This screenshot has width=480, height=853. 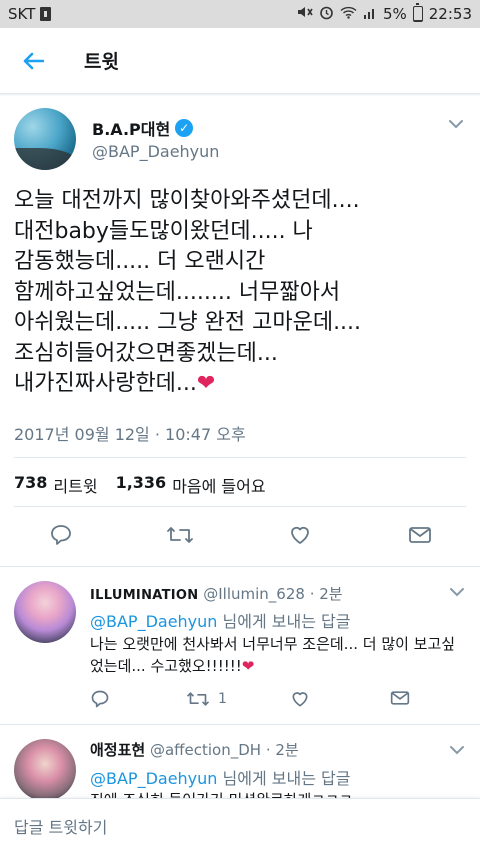 What do you see at coordinates (144, 595) in the screenshot?
I see `reply-name: ILLUMINATION` at bounding box center [144, 595].